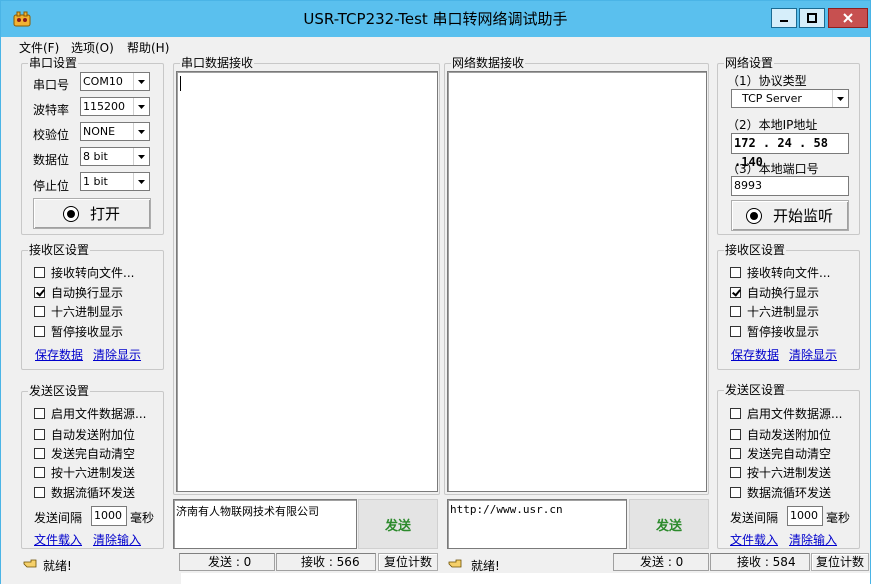 The width and height of the screenshot is (871, 584). Describe the element at coordinates (435, 19) in the screenshot. I see `title-bar: USR-TCP232-Test 串口转网络调试助手` at that location.